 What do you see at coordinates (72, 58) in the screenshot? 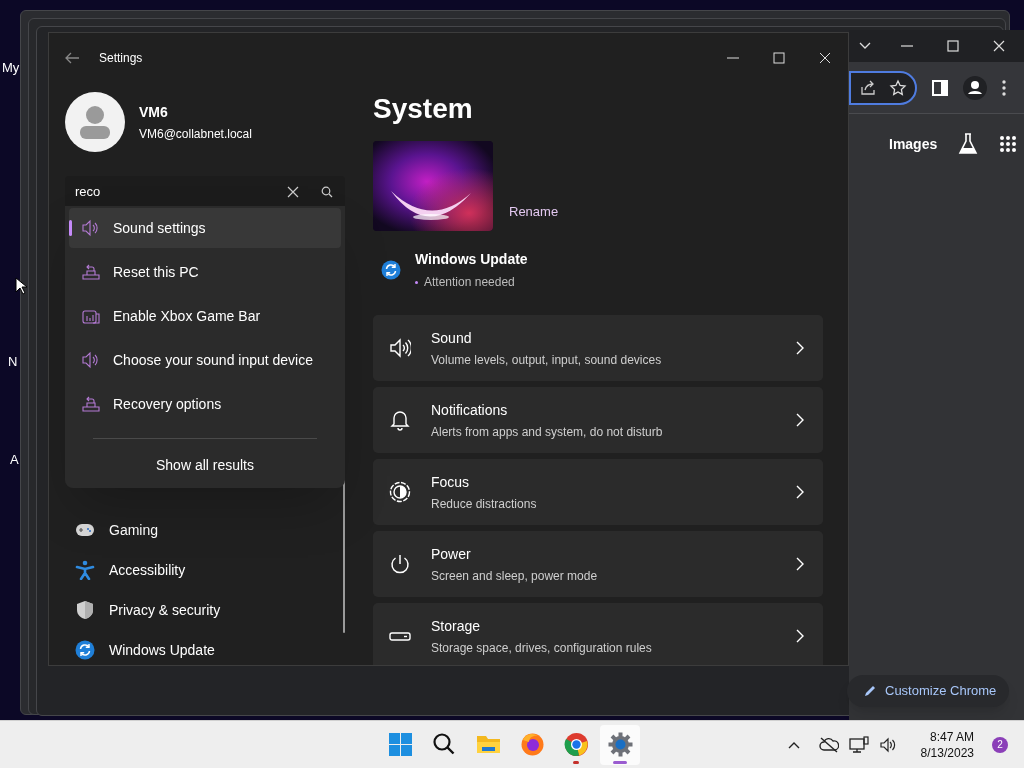
I see `back-arrow-icon` at bounding box center [72, 58].